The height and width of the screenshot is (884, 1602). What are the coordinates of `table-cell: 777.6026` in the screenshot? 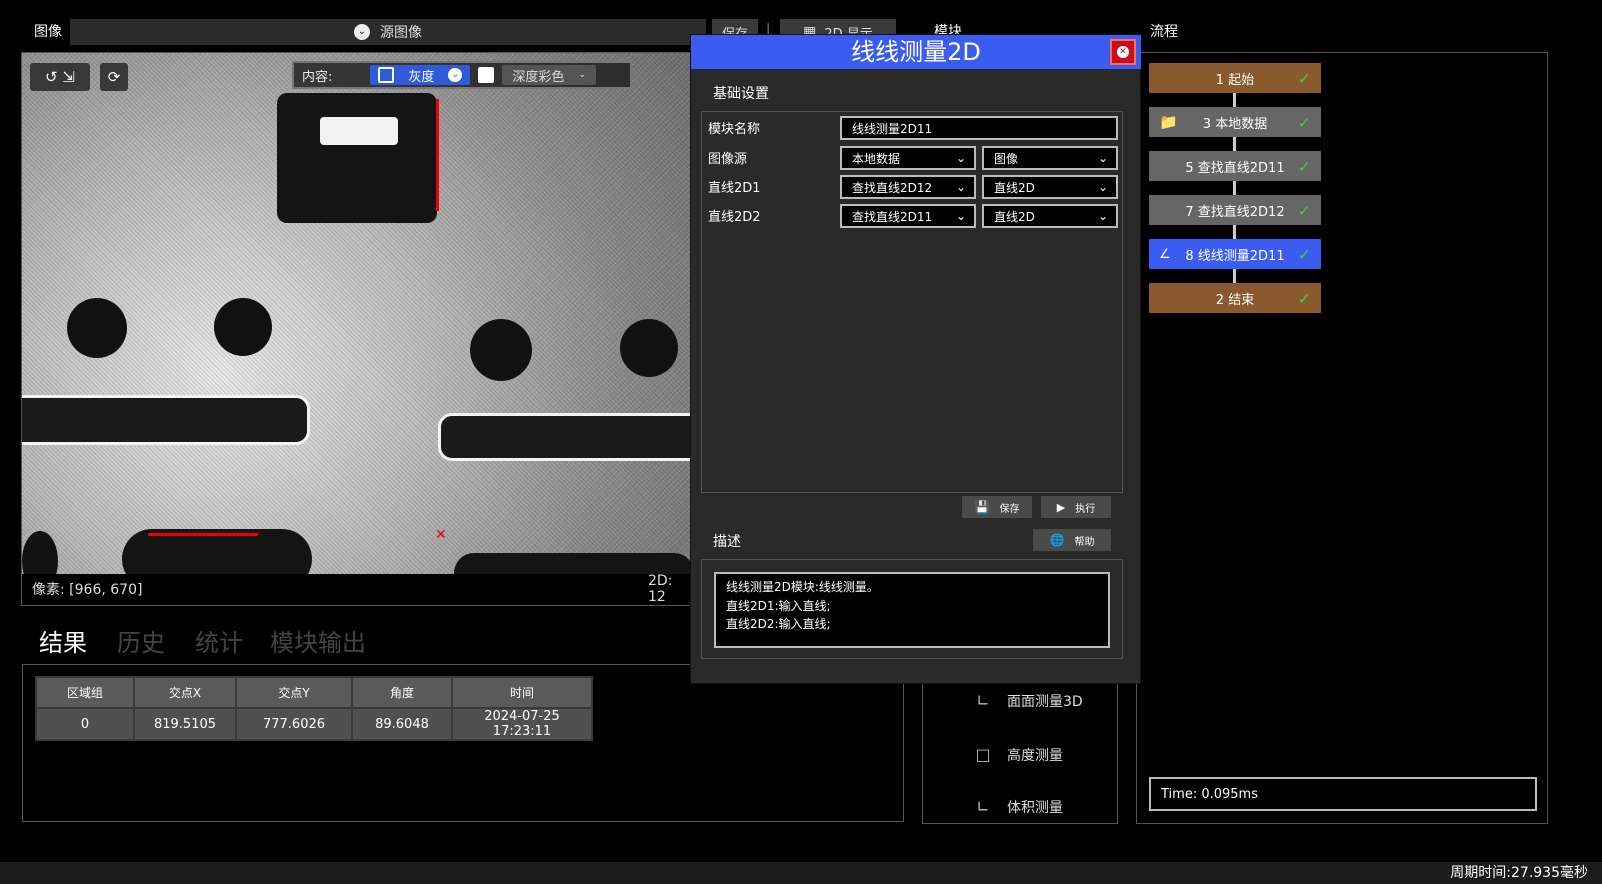 It's located at (294, 724).